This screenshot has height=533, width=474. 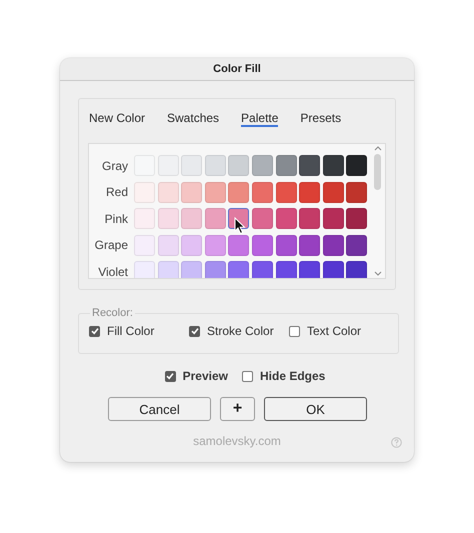 I want to click on tab: Presets, so click(x=321, y=117).